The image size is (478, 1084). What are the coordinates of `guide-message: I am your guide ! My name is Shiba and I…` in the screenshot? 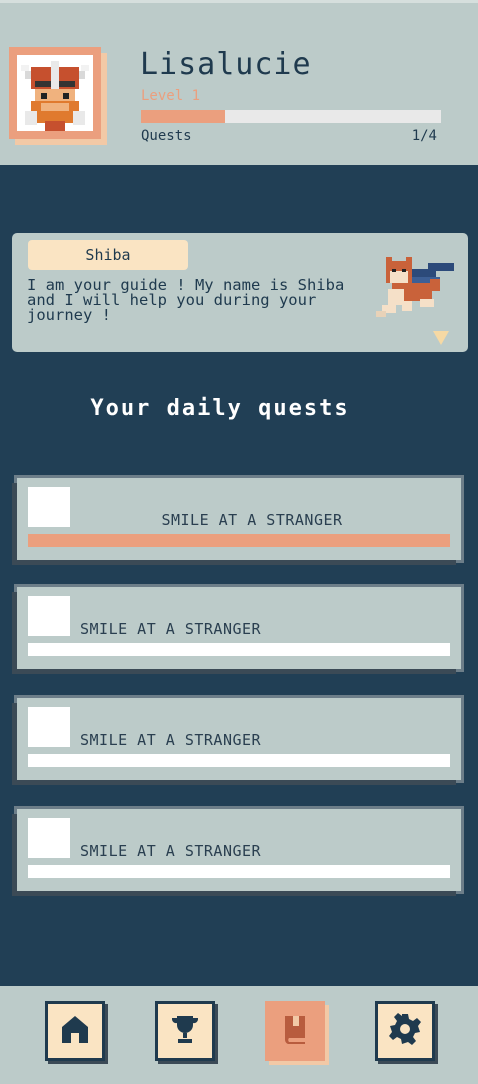 It's located at (186, 300).